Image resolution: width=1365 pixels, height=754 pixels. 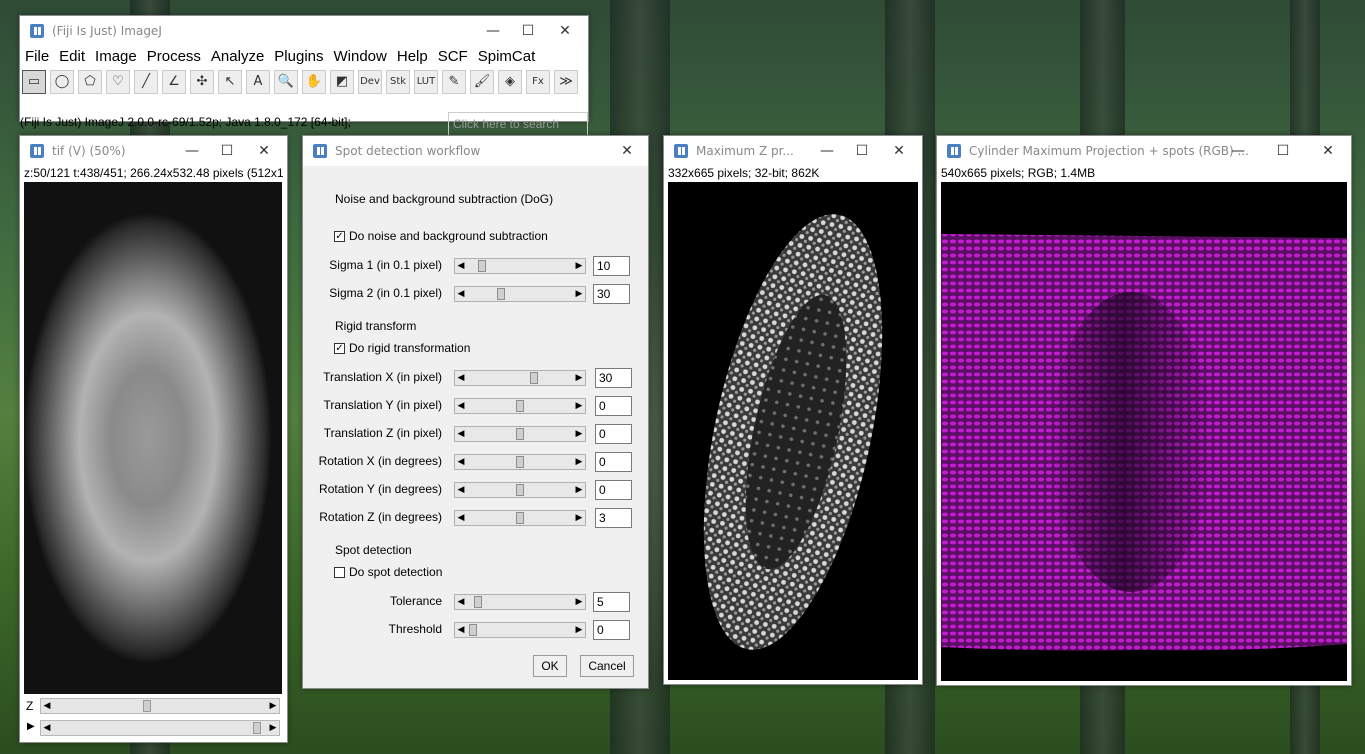 What do you see at coordinates (286, 82) in the screenshot?
I see `magnifier-tool-icon: 🔍` at bounding box center [286, 82].